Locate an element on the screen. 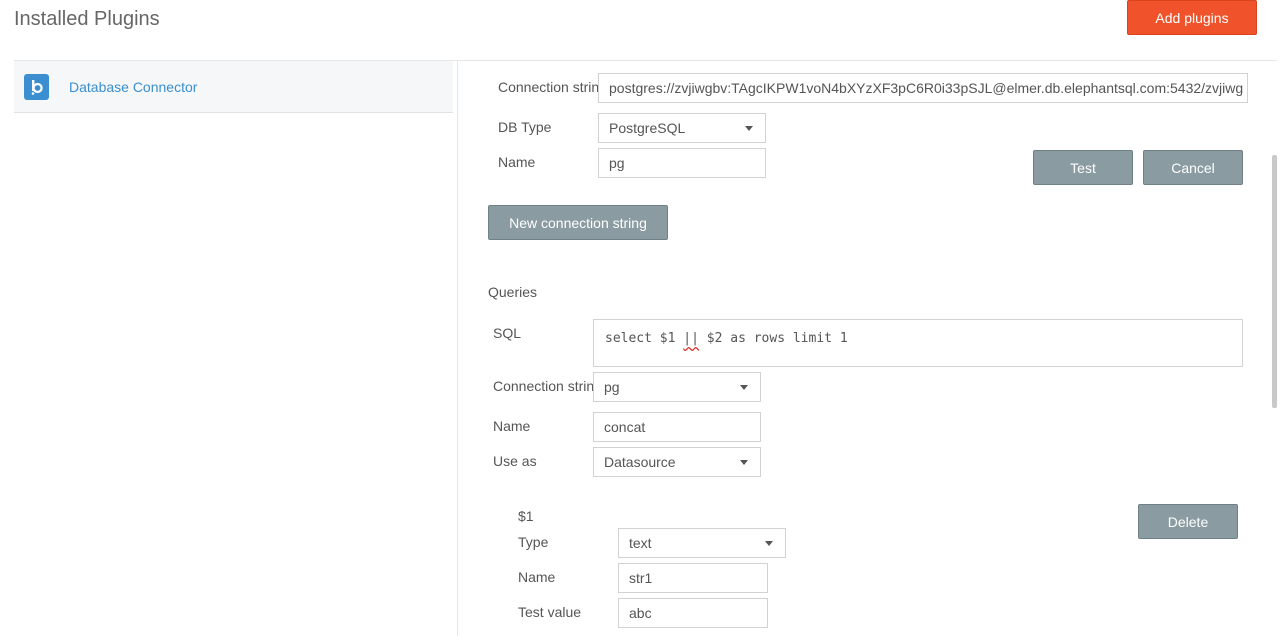  vertical-scrollbar is located at coordinates (1274, 281).